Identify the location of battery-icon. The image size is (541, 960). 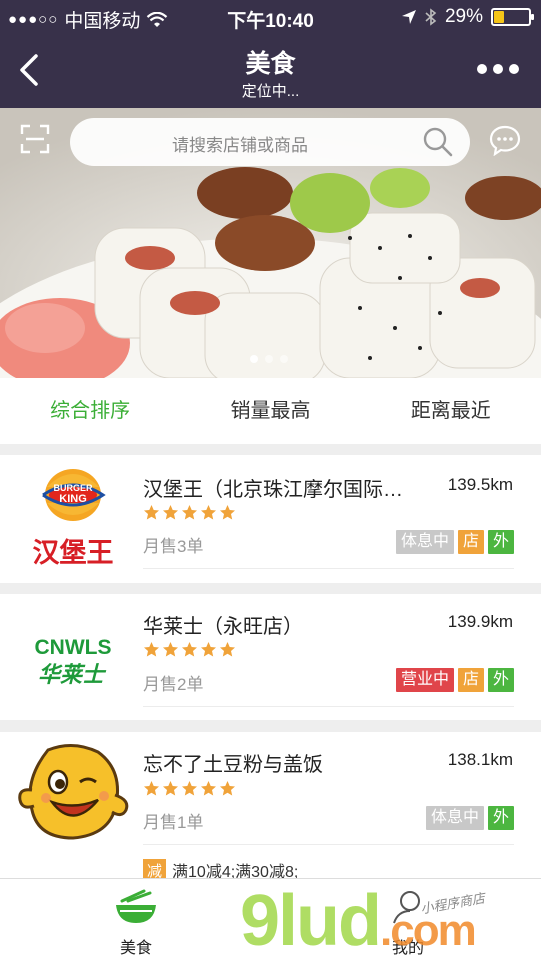
(512, 17).